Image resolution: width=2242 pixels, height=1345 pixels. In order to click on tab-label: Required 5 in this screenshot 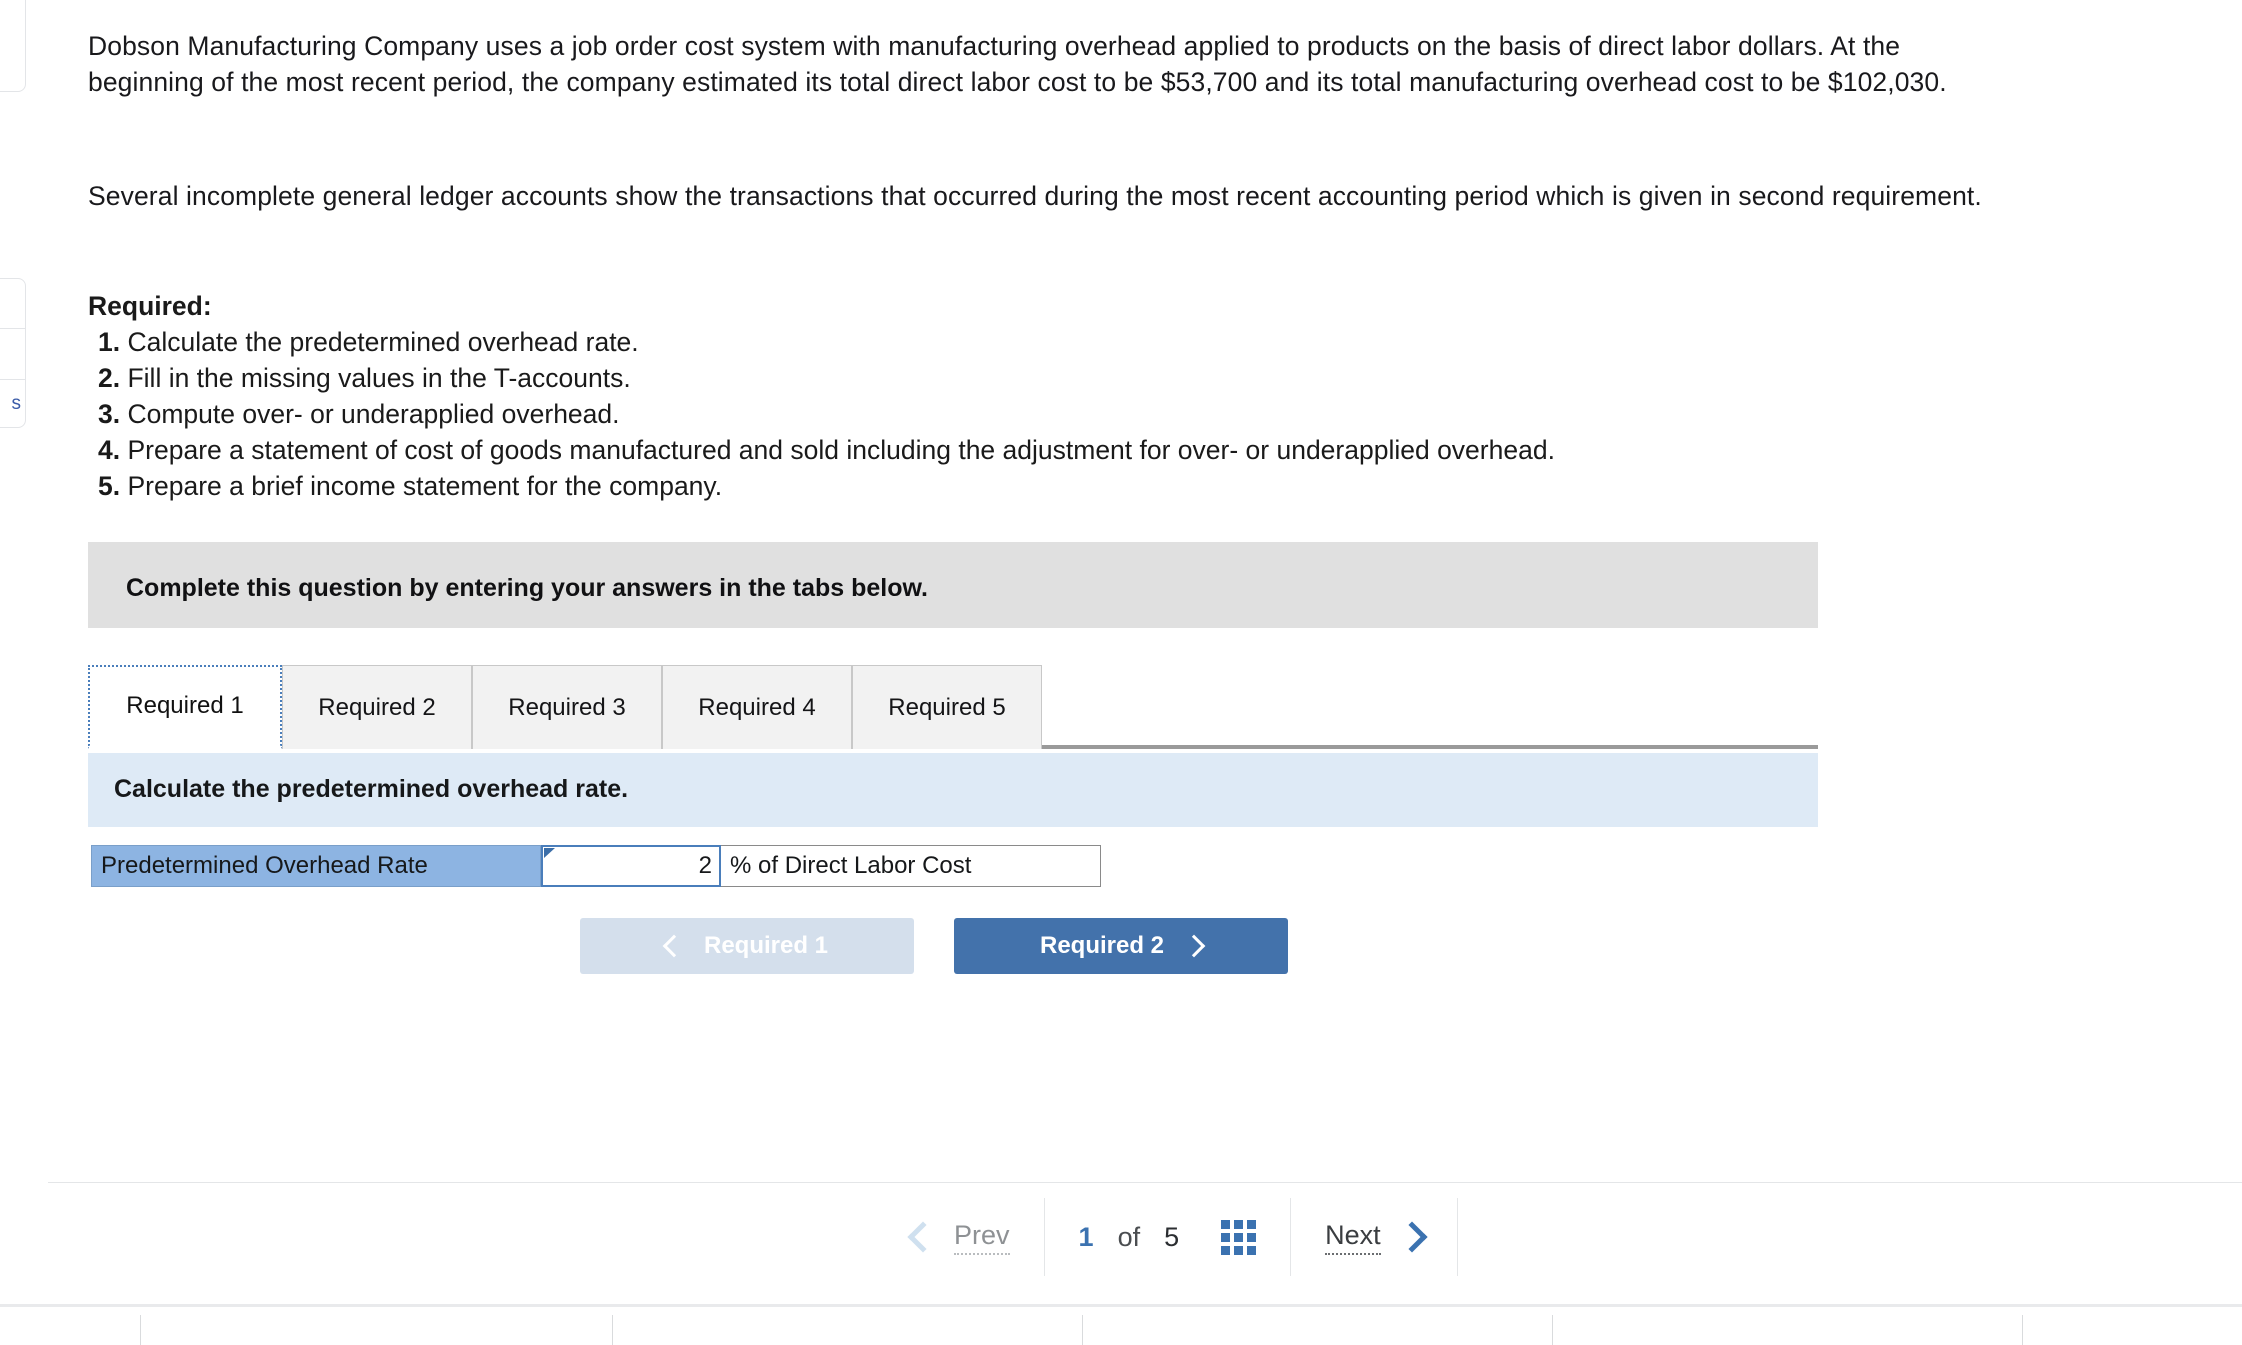, I will do `click(947, 707)`.